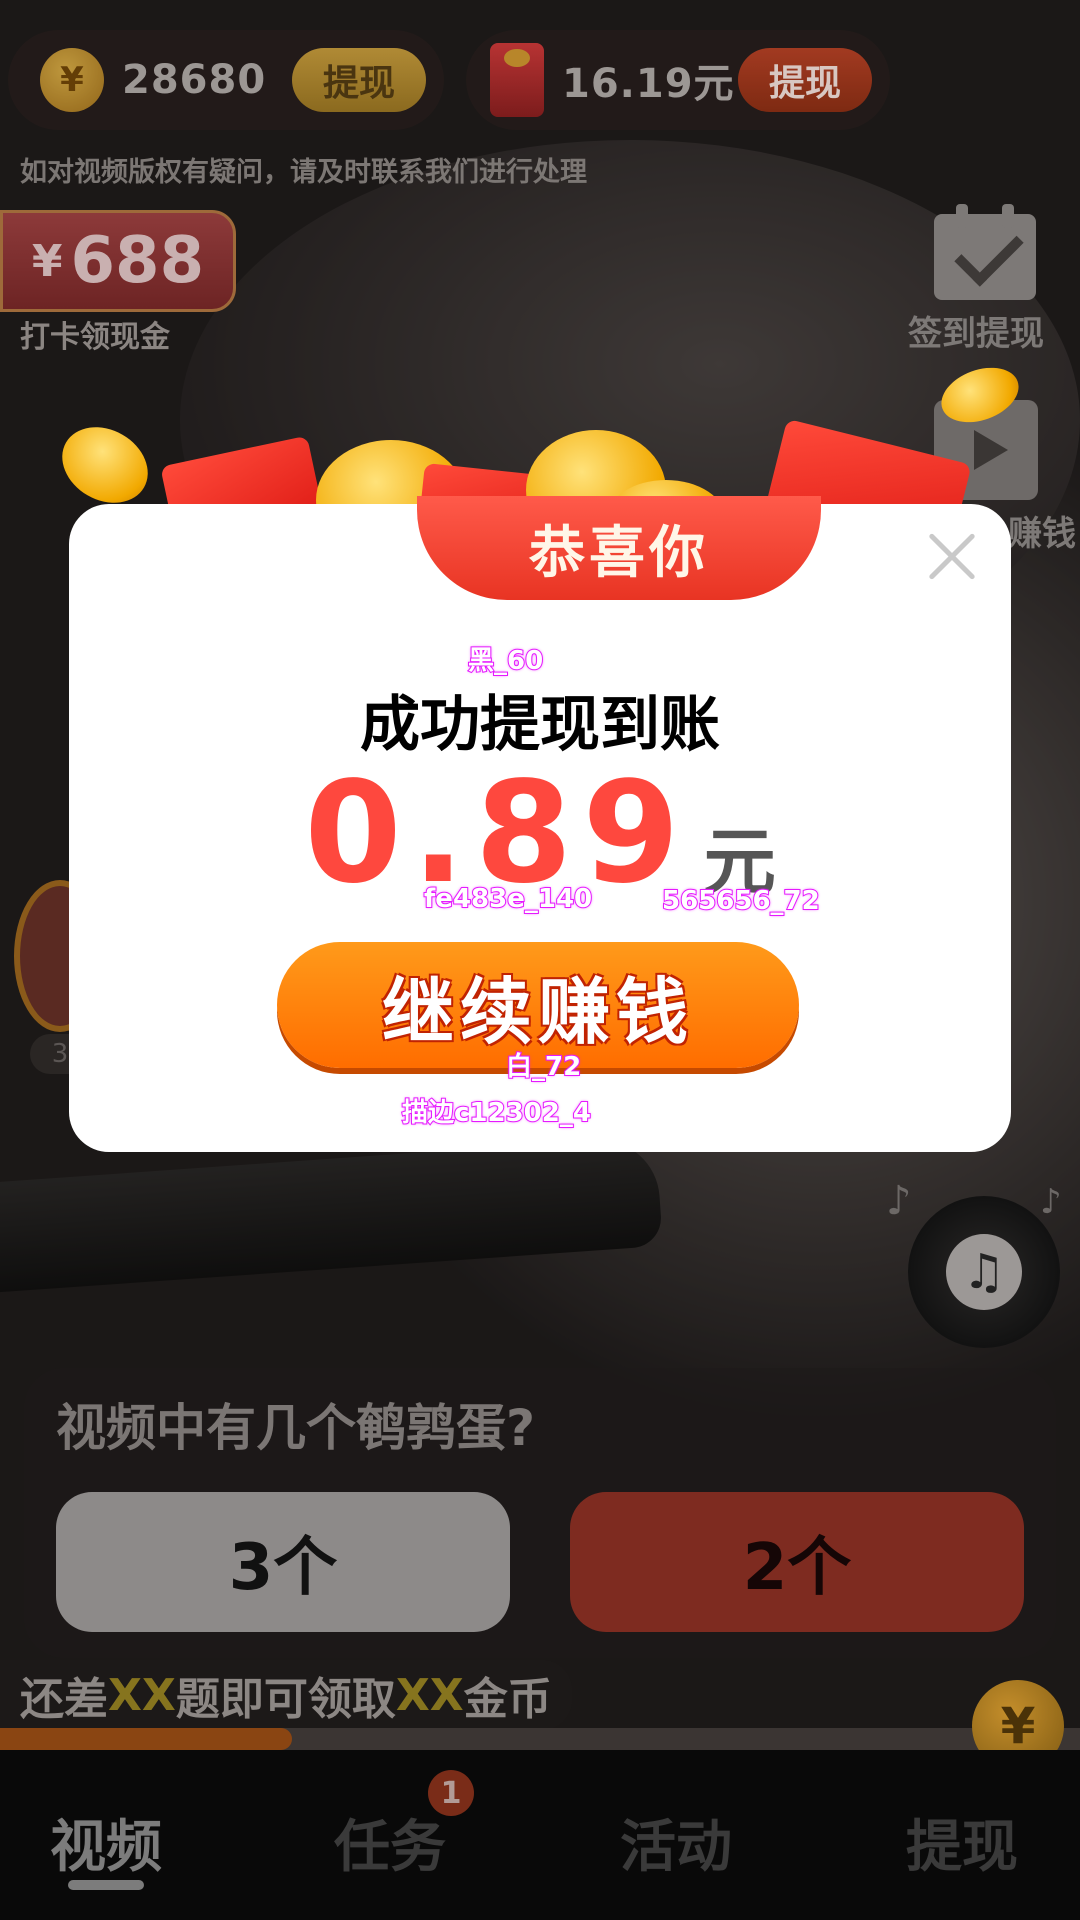  I want to click on calendar-check-icon, so click(985, 252).